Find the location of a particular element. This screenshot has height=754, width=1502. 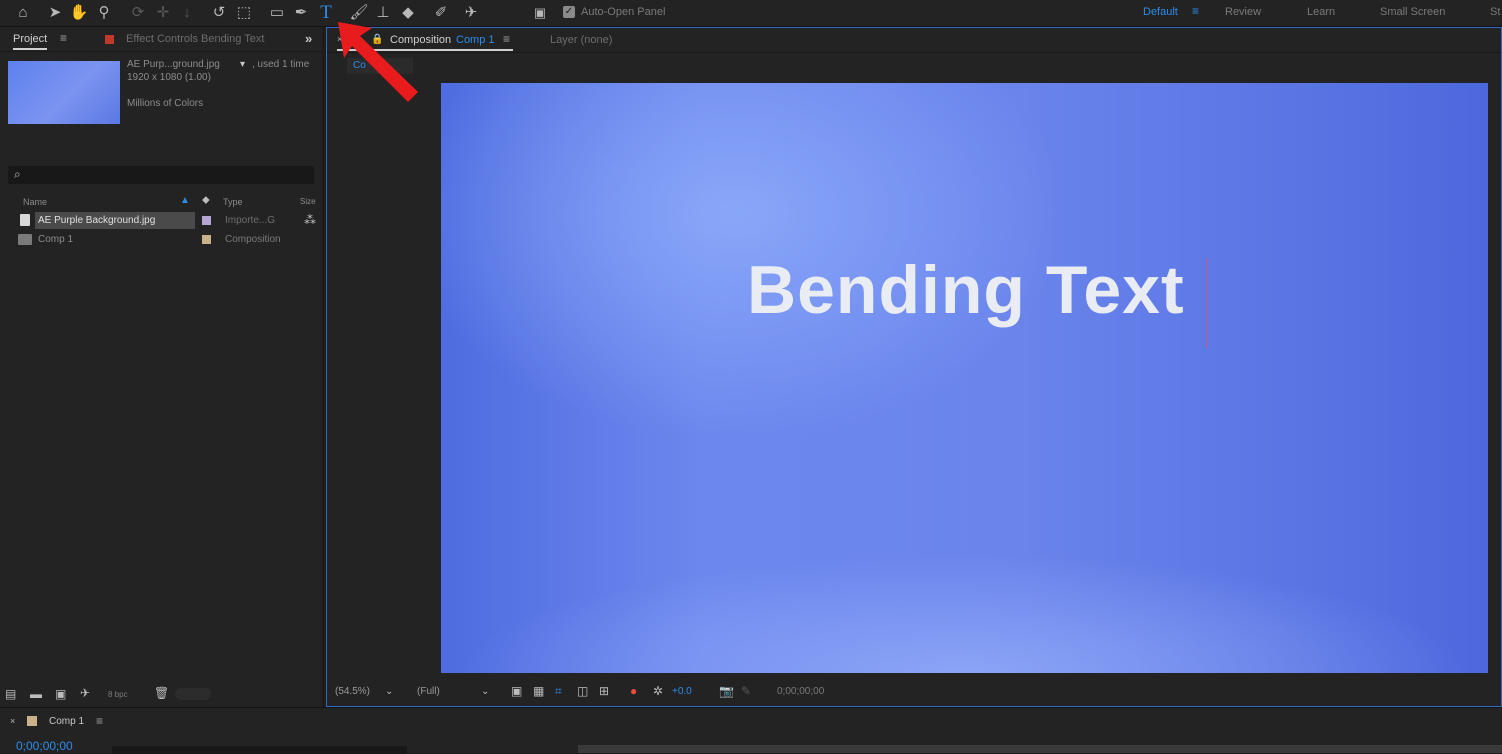

preview-thumbnail is located at coordinates (64, 92).